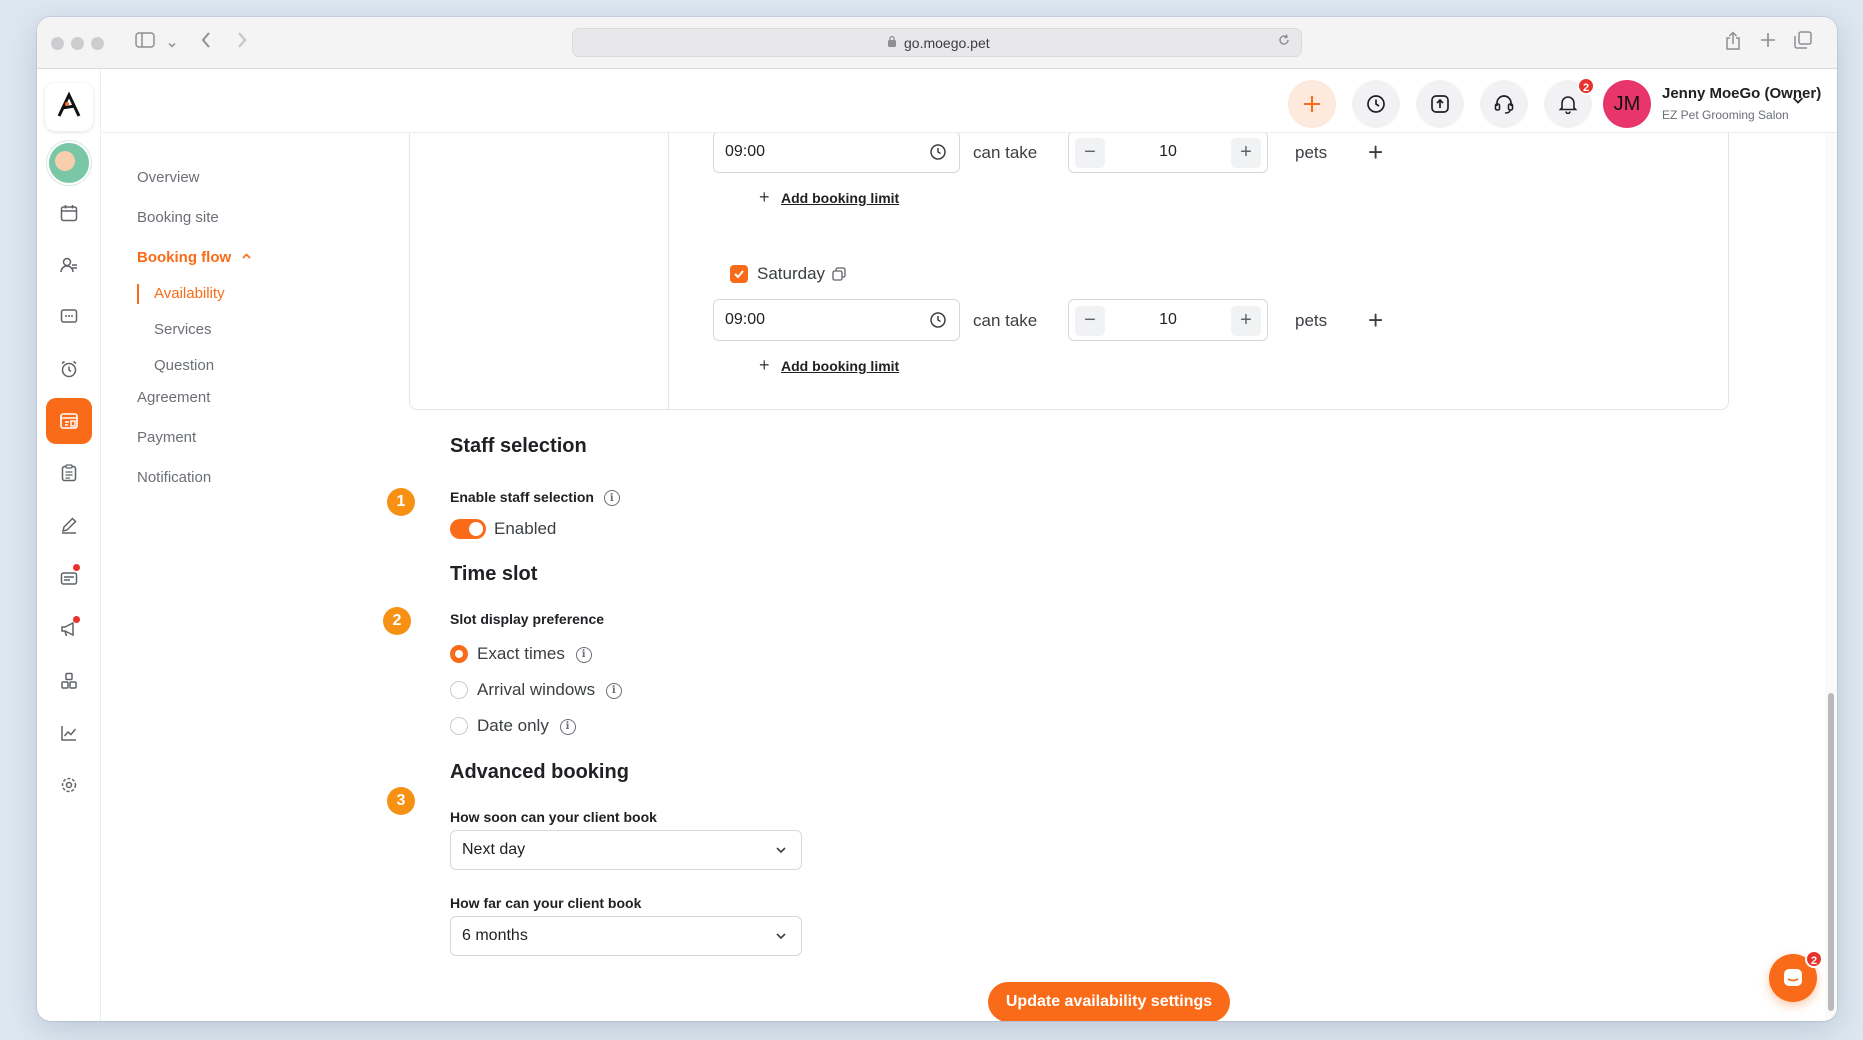 The height and width of the screenshot is (1040, 1863). I want to click on copy-icon, so click(839, 274).